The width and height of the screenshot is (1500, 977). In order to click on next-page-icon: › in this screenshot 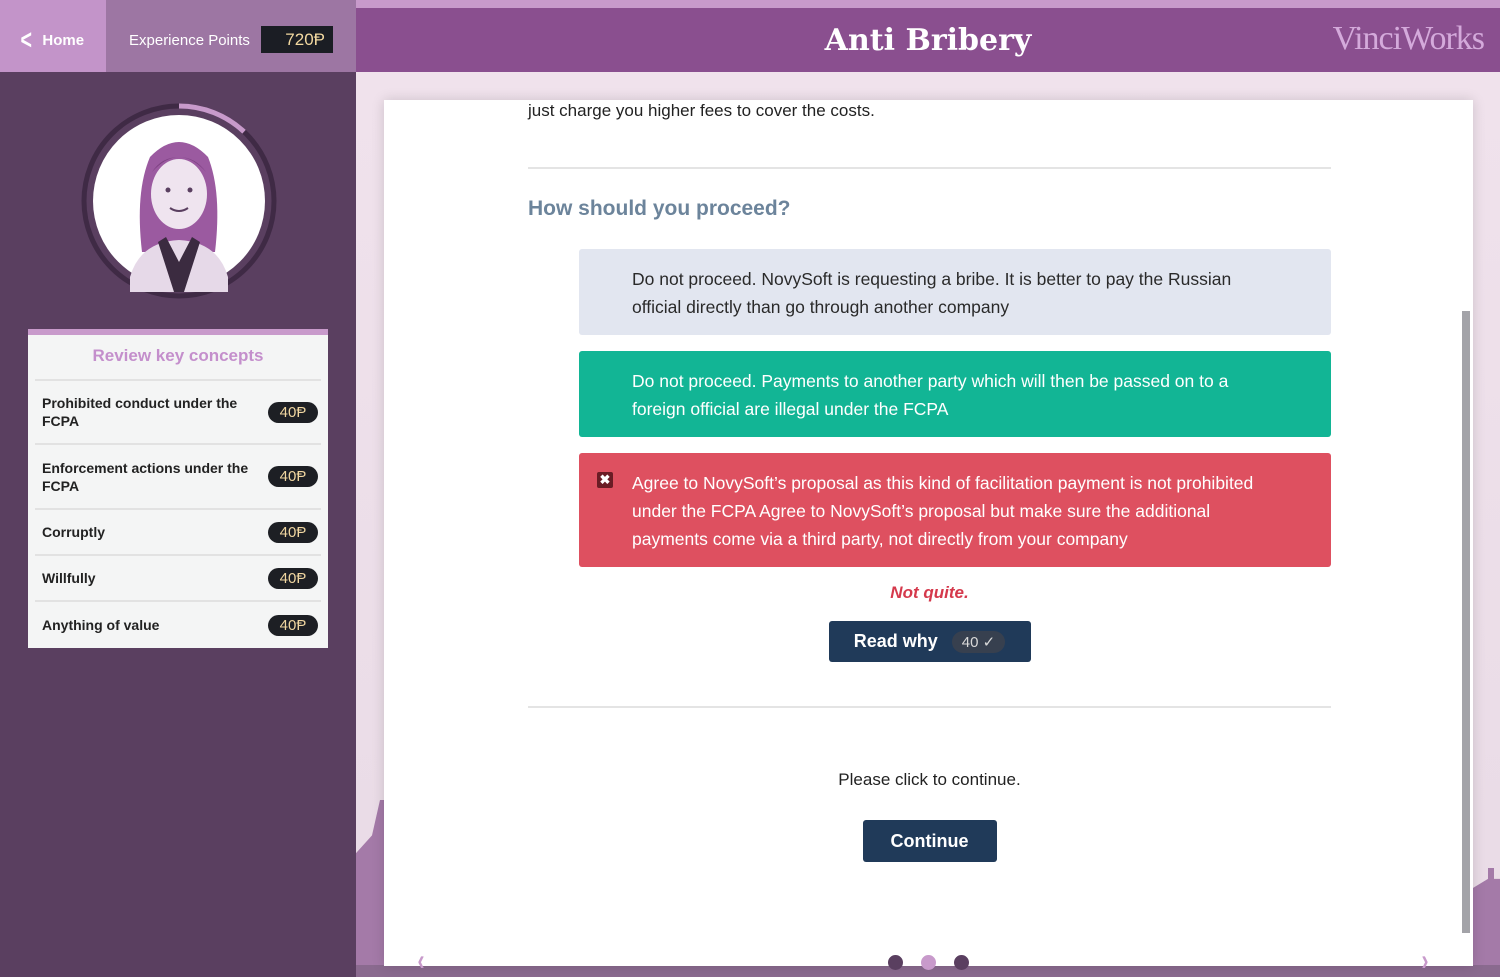, I will do `click(1425, 960)`.